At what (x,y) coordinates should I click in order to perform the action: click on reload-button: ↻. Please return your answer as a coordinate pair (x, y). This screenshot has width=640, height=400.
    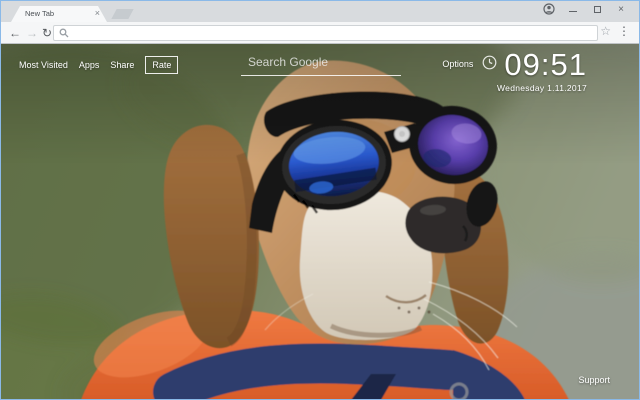
    Looking at the image, I should click on (47, 33).